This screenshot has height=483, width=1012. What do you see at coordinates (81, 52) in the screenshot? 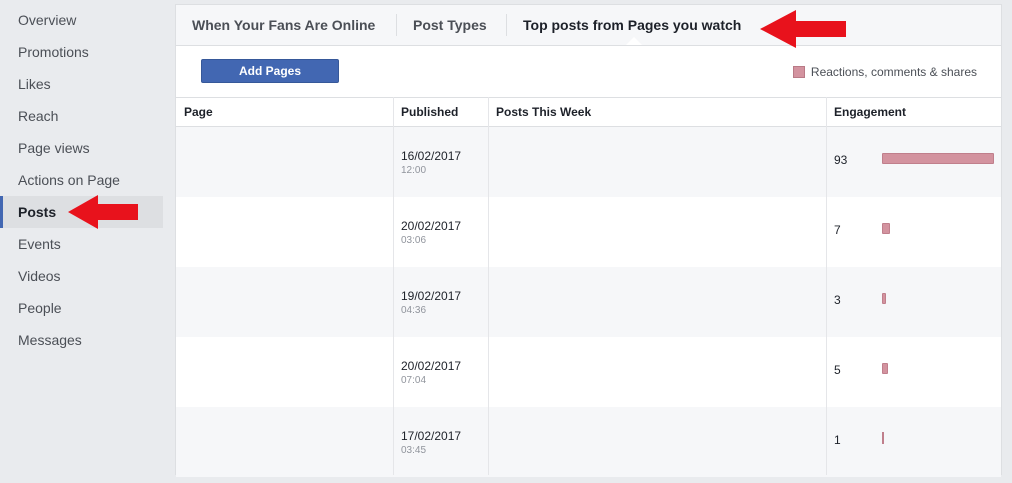
I see `sidebar-item-promotions: Promotions` at bounding box center [81, 52].